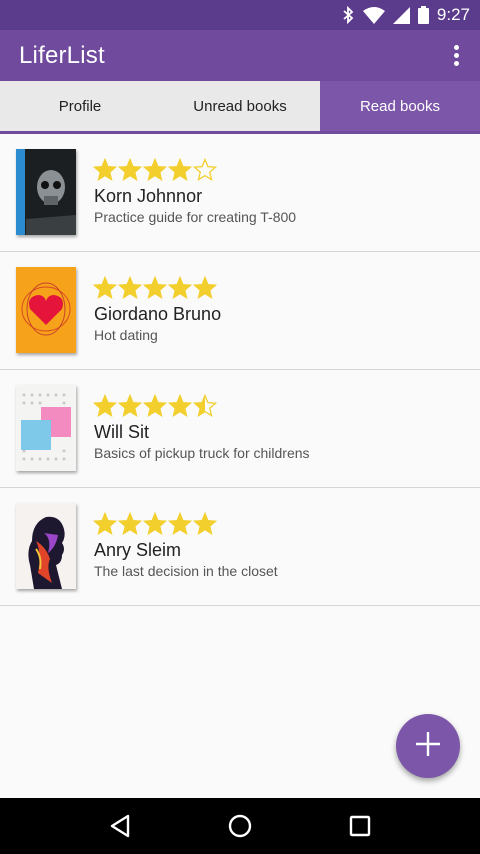 The height and width of the screenshot is (854, 480). What do you see at coordinates (453, 14) in the screenshot?
I see `clock-time: 9:27` at bounding box center [453, 14].